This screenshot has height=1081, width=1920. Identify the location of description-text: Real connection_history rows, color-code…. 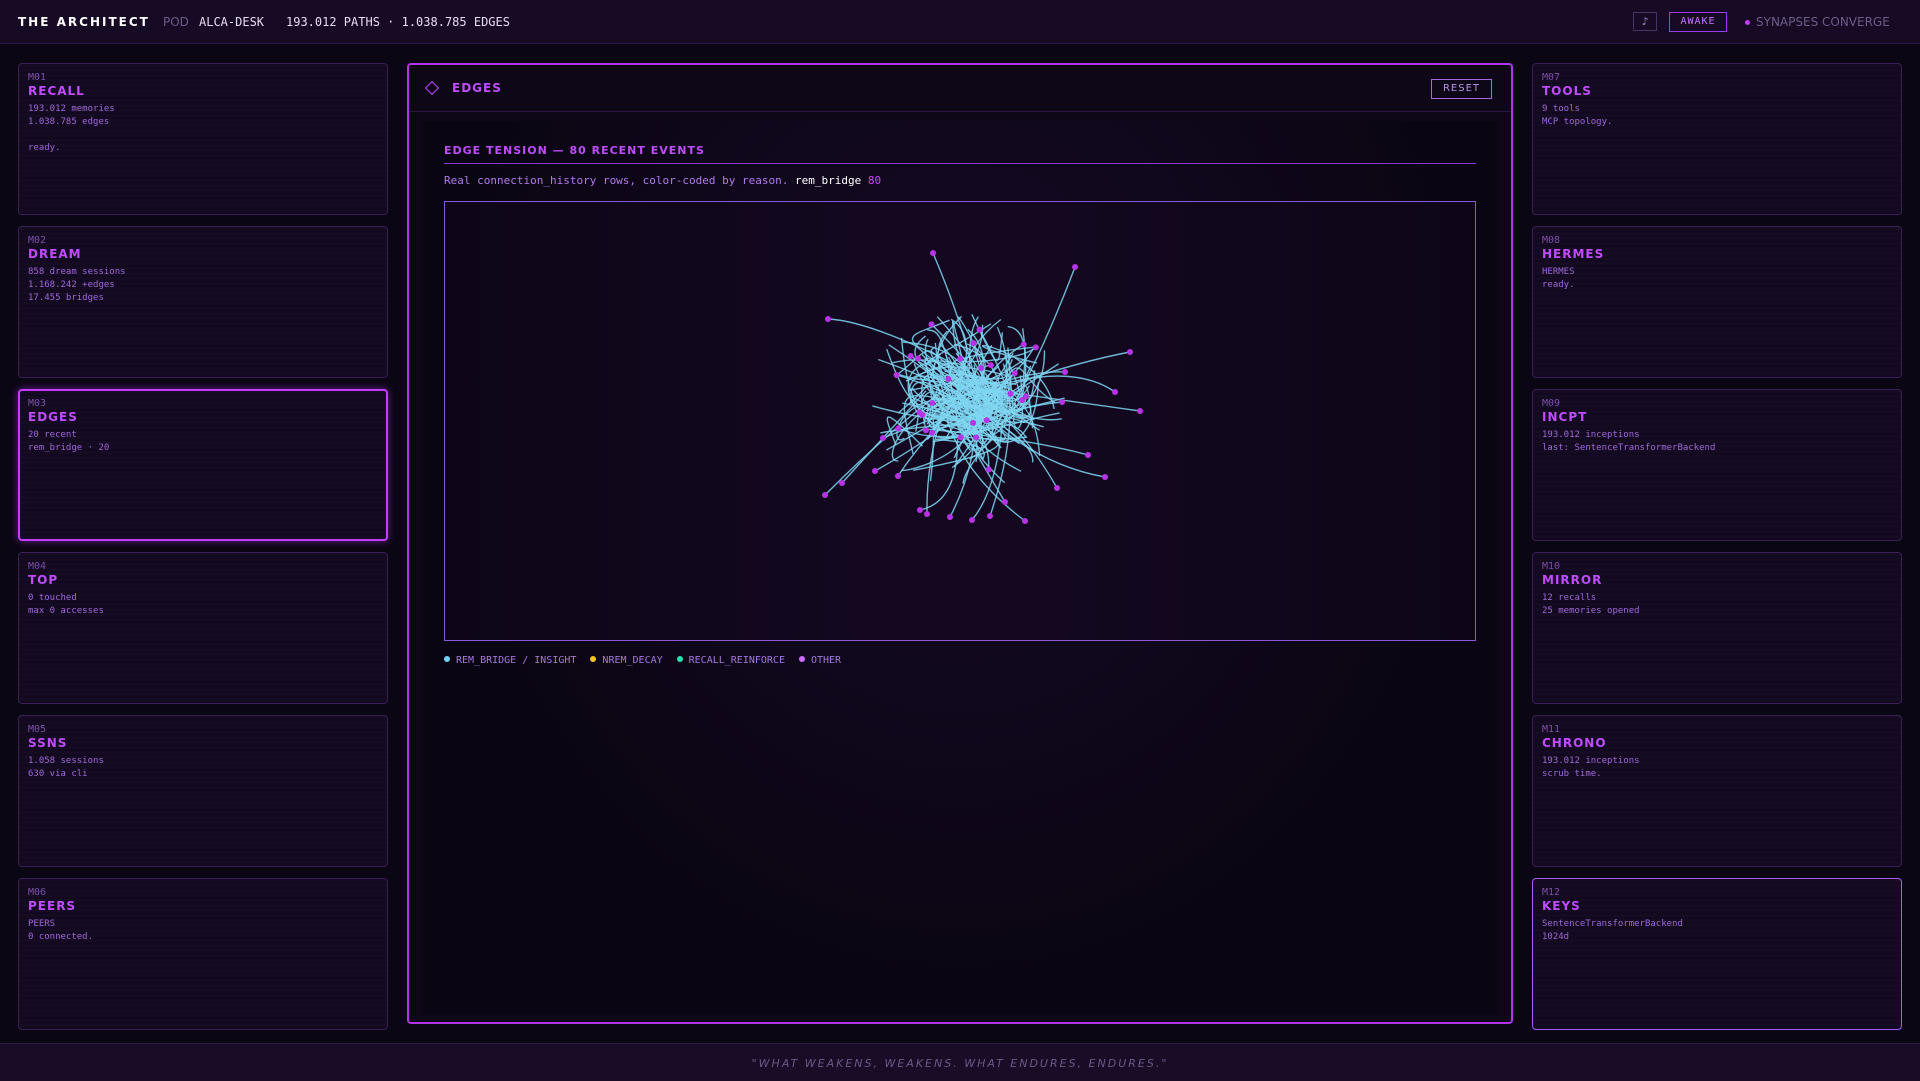
(616, 180).